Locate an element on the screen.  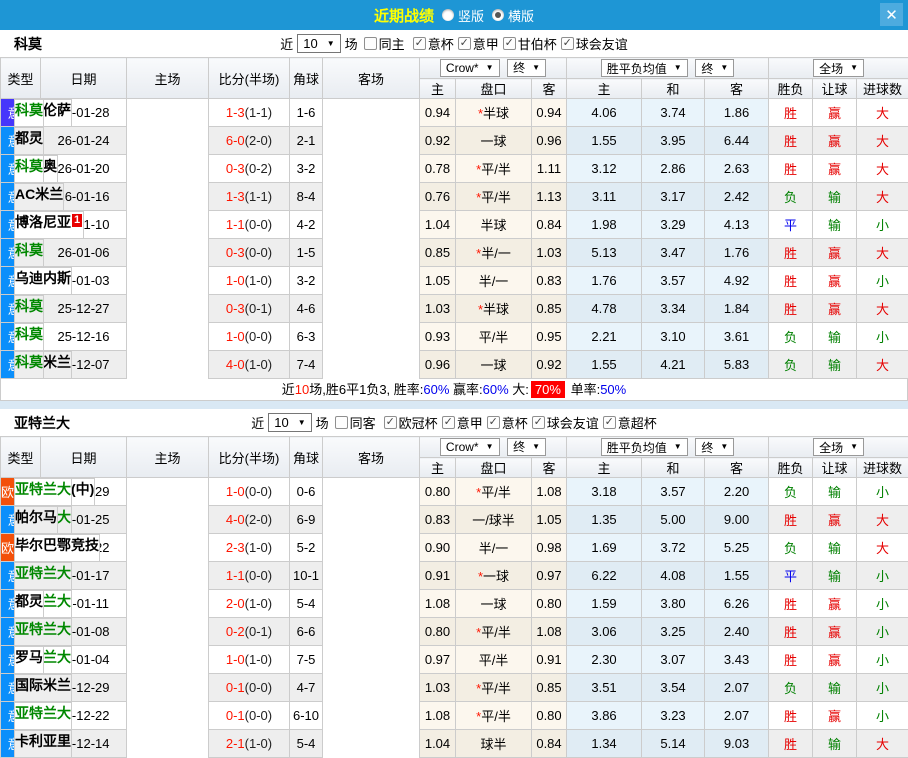
vertical-layout-radio is located at coordinates (448, 15).